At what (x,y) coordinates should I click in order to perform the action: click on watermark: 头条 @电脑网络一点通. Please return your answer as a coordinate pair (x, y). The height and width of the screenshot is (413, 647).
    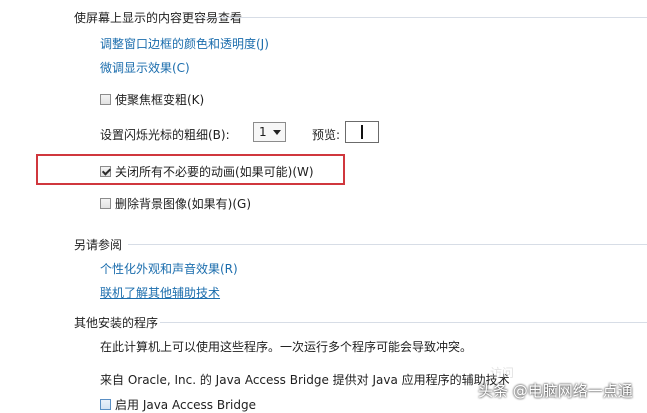
    Looking at the image, I should click on (555, 391).